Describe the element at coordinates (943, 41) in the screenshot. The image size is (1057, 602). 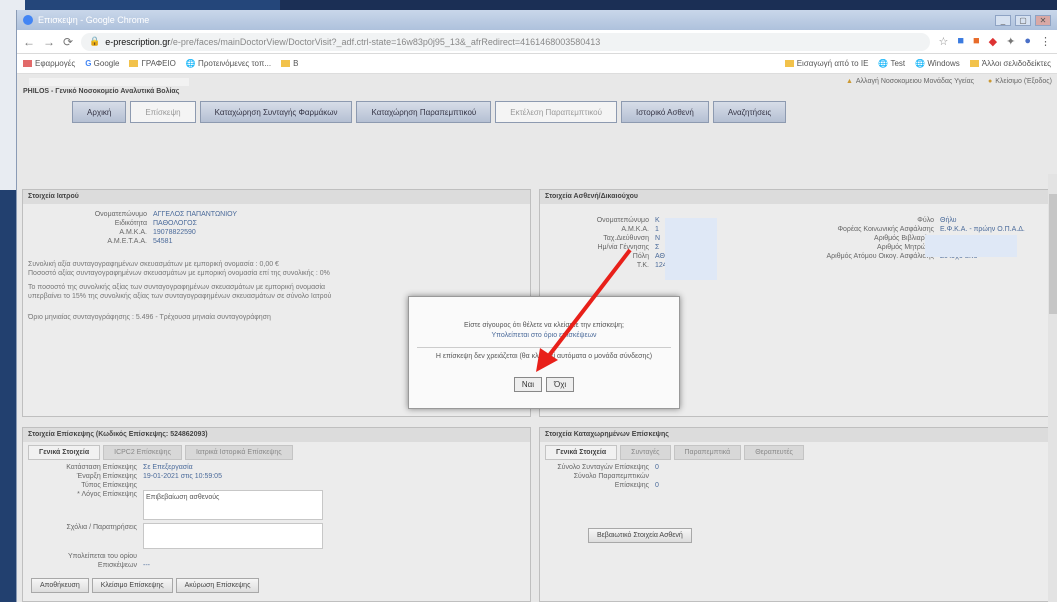
I see `star-icon: ☆` at that location.